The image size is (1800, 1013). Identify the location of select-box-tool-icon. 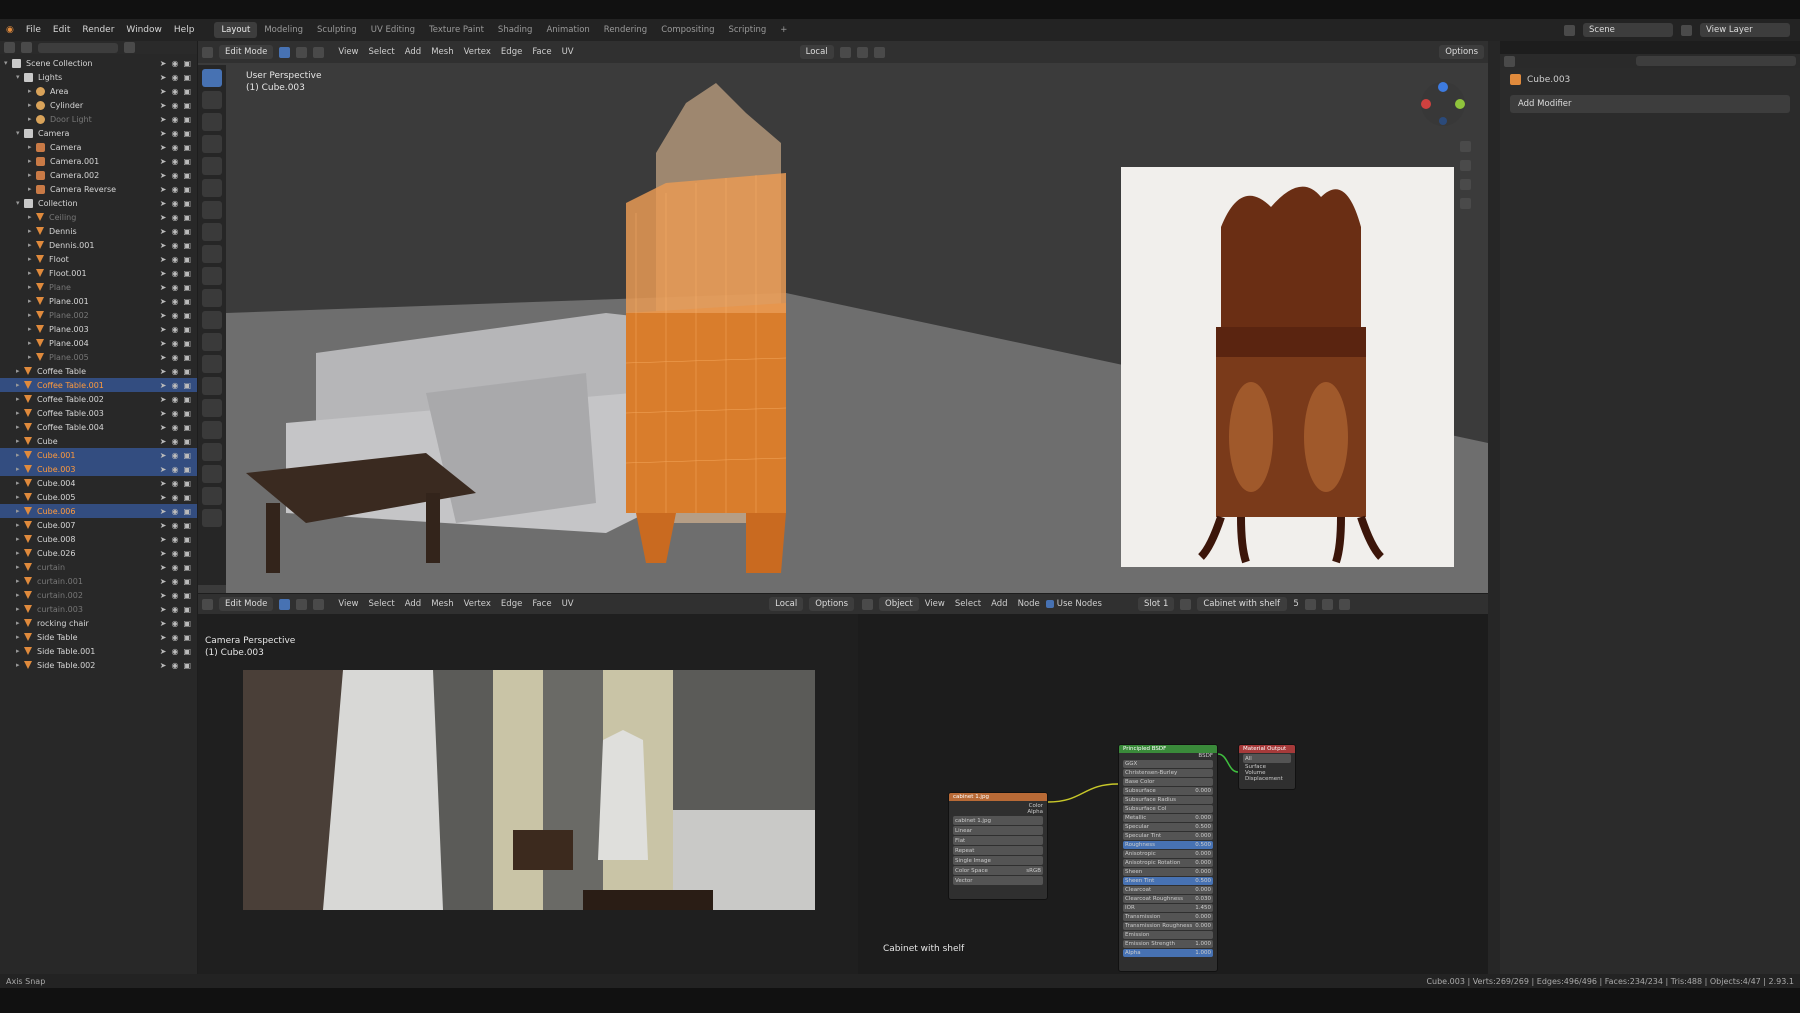
(212, 78).